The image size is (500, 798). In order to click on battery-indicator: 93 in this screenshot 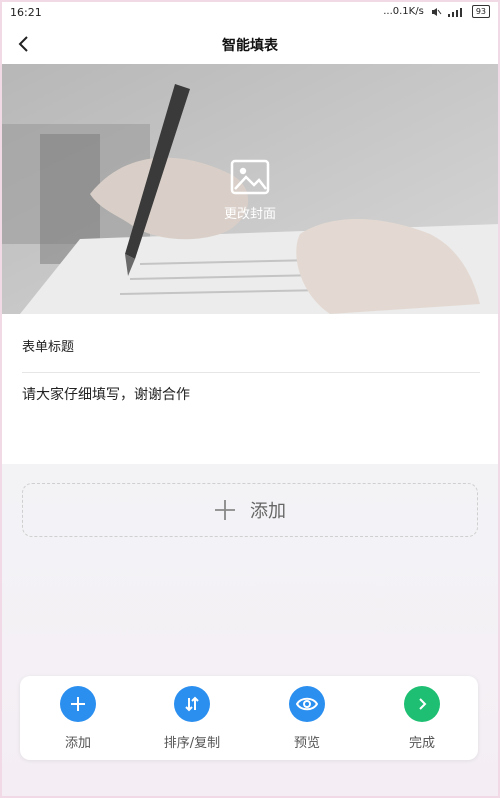, I will do `click(480, 11)`.